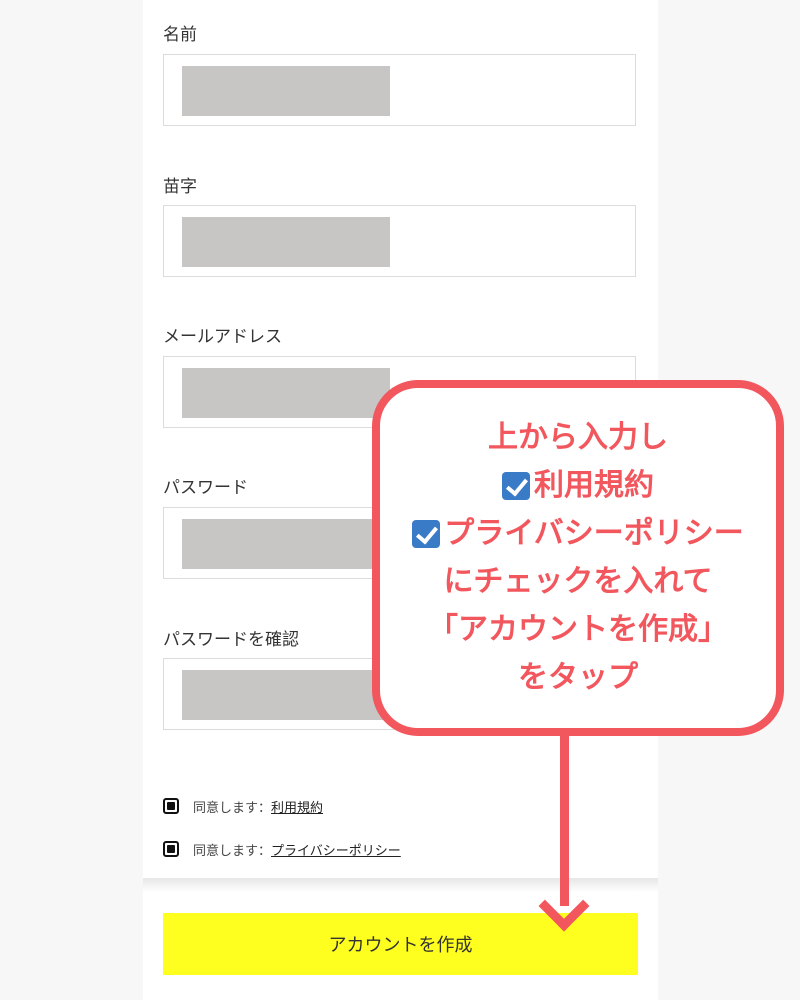  What do you see at coordinates (231, 640) in the screenshot?
I see `confirm-password-label: パスワードを確認` at bounding box center [231, 640].